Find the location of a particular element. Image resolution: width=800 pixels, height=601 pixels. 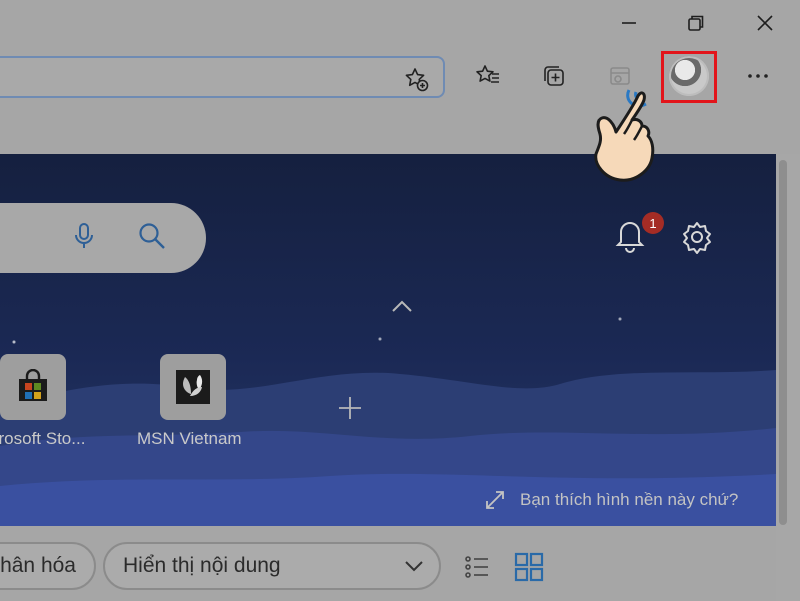

title-bar is located at coordinates (400, 23).